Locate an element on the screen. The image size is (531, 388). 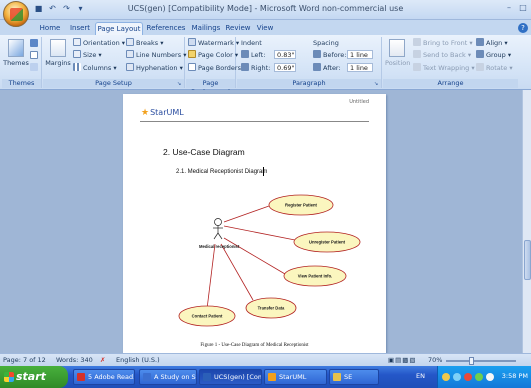
start-button: start is located at coordinates (34, 377).